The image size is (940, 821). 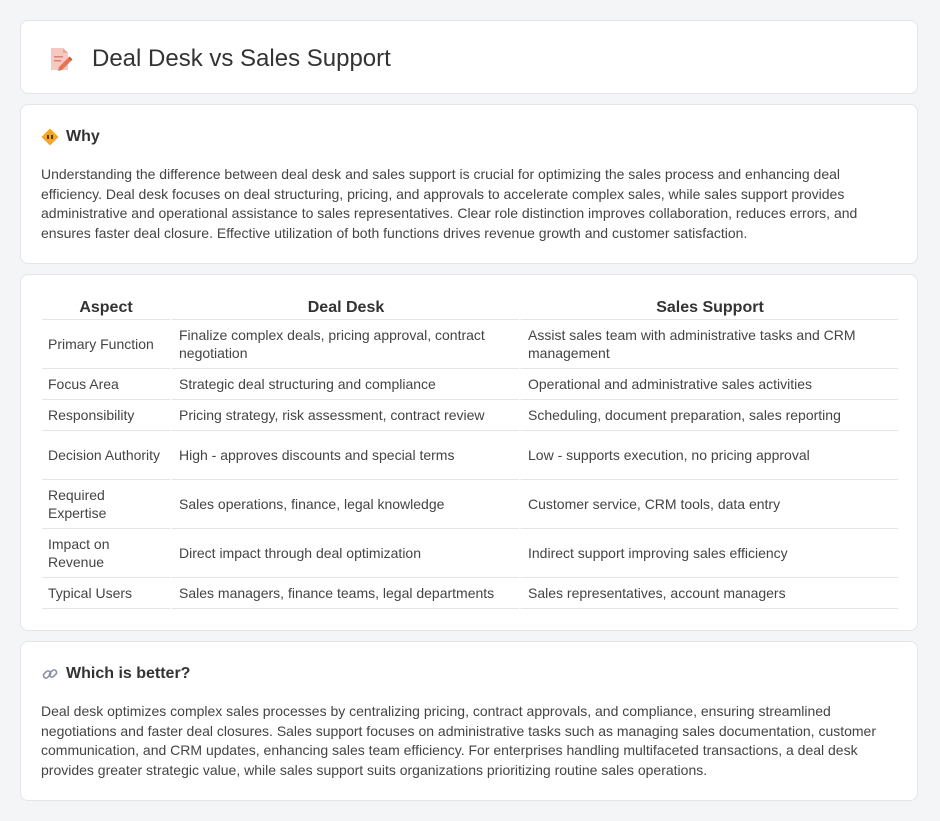 What do you see at coordinates (83, 136) in the screenshot?
I see `why-title: Why` at bounding box center [83, 136].